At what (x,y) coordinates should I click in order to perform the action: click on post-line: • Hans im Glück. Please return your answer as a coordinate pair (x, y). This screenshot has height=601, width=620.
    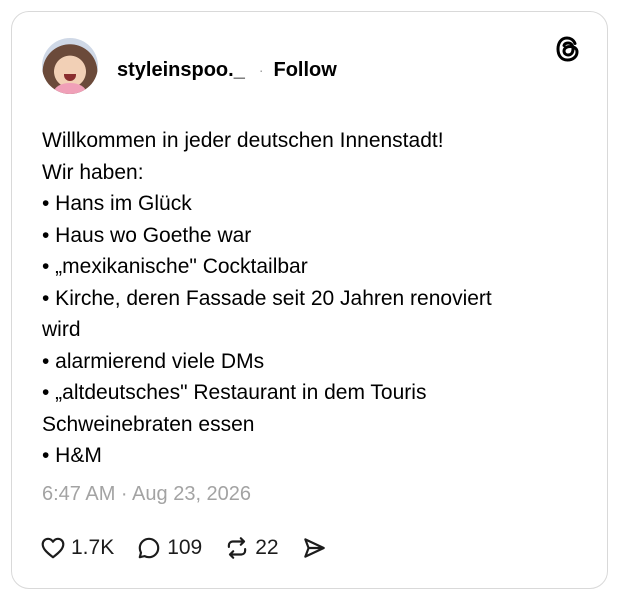
    Looking at the image, I should click on (117, 203).